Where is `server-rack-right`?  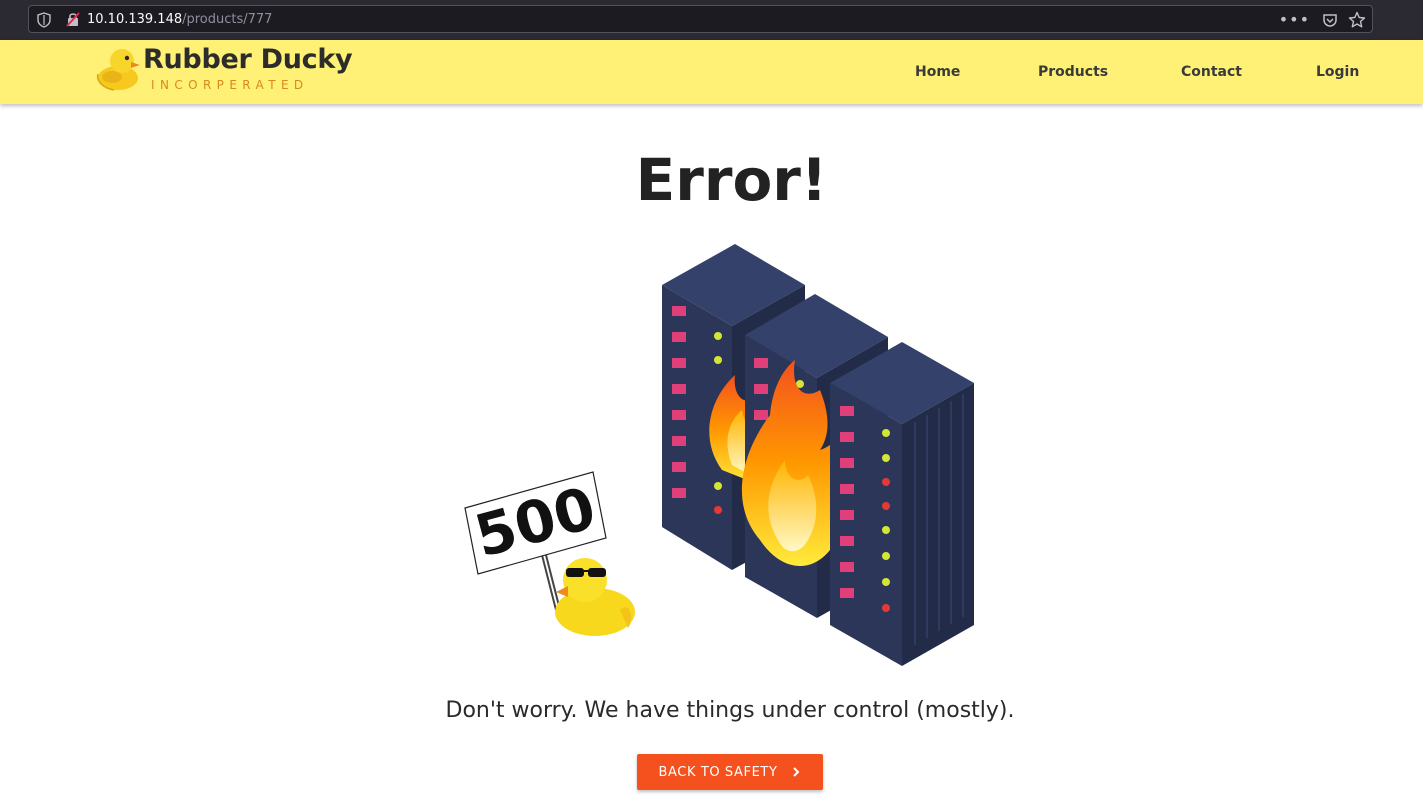
server-rack-right is located at coordinates (902, 504).